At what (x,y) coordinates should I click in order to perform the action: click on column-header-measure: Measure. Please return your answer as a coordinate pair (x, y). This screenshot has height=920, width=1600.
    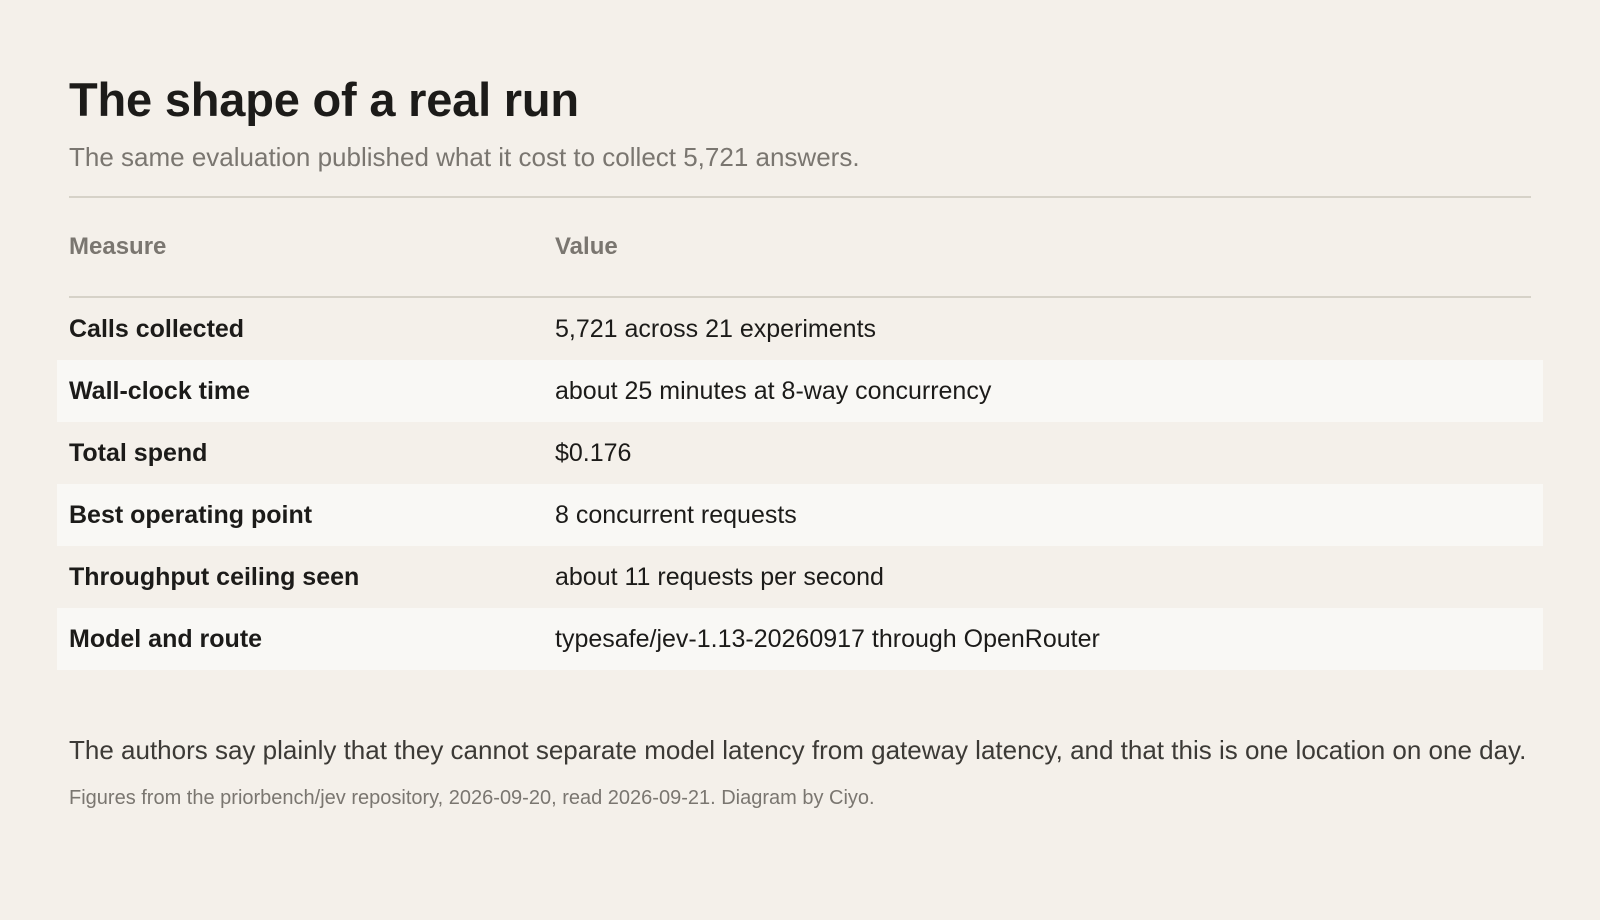
    Looking at the image, I should click on (118, 246).